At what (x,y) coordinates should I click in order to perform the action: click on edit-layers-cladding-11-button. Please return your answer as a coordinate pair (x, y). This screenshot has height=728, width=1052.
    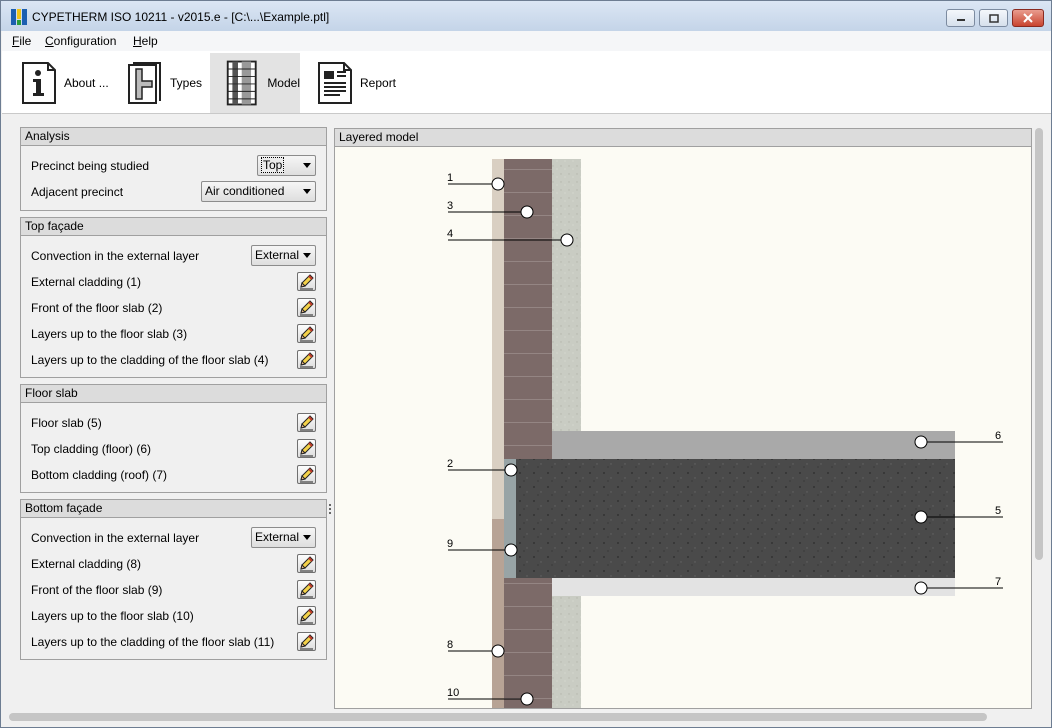
    Looking at the image, I should click on (306, 641).